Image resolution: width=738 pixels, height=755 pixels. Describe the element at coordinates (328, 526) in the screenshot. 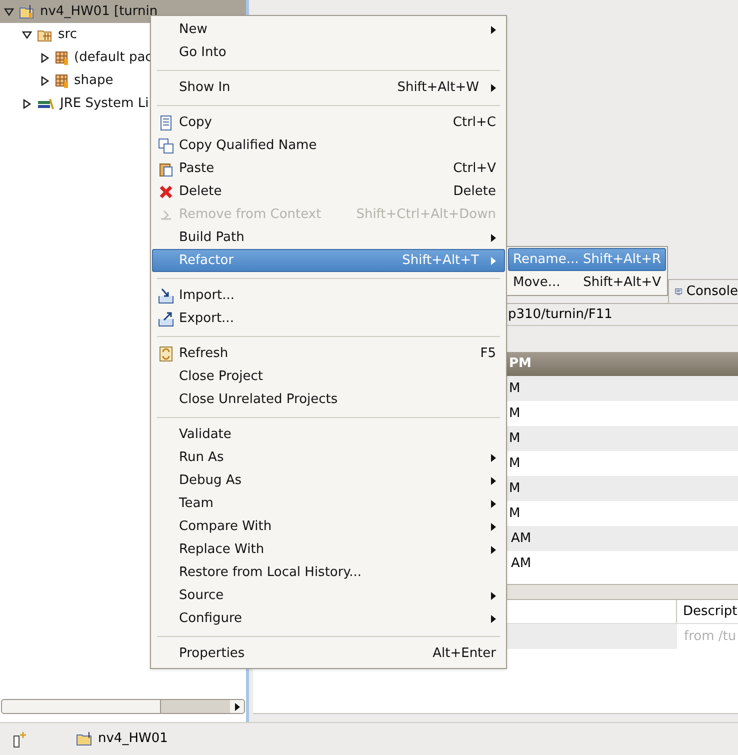

I see `menu-item: Compare With` at that location.